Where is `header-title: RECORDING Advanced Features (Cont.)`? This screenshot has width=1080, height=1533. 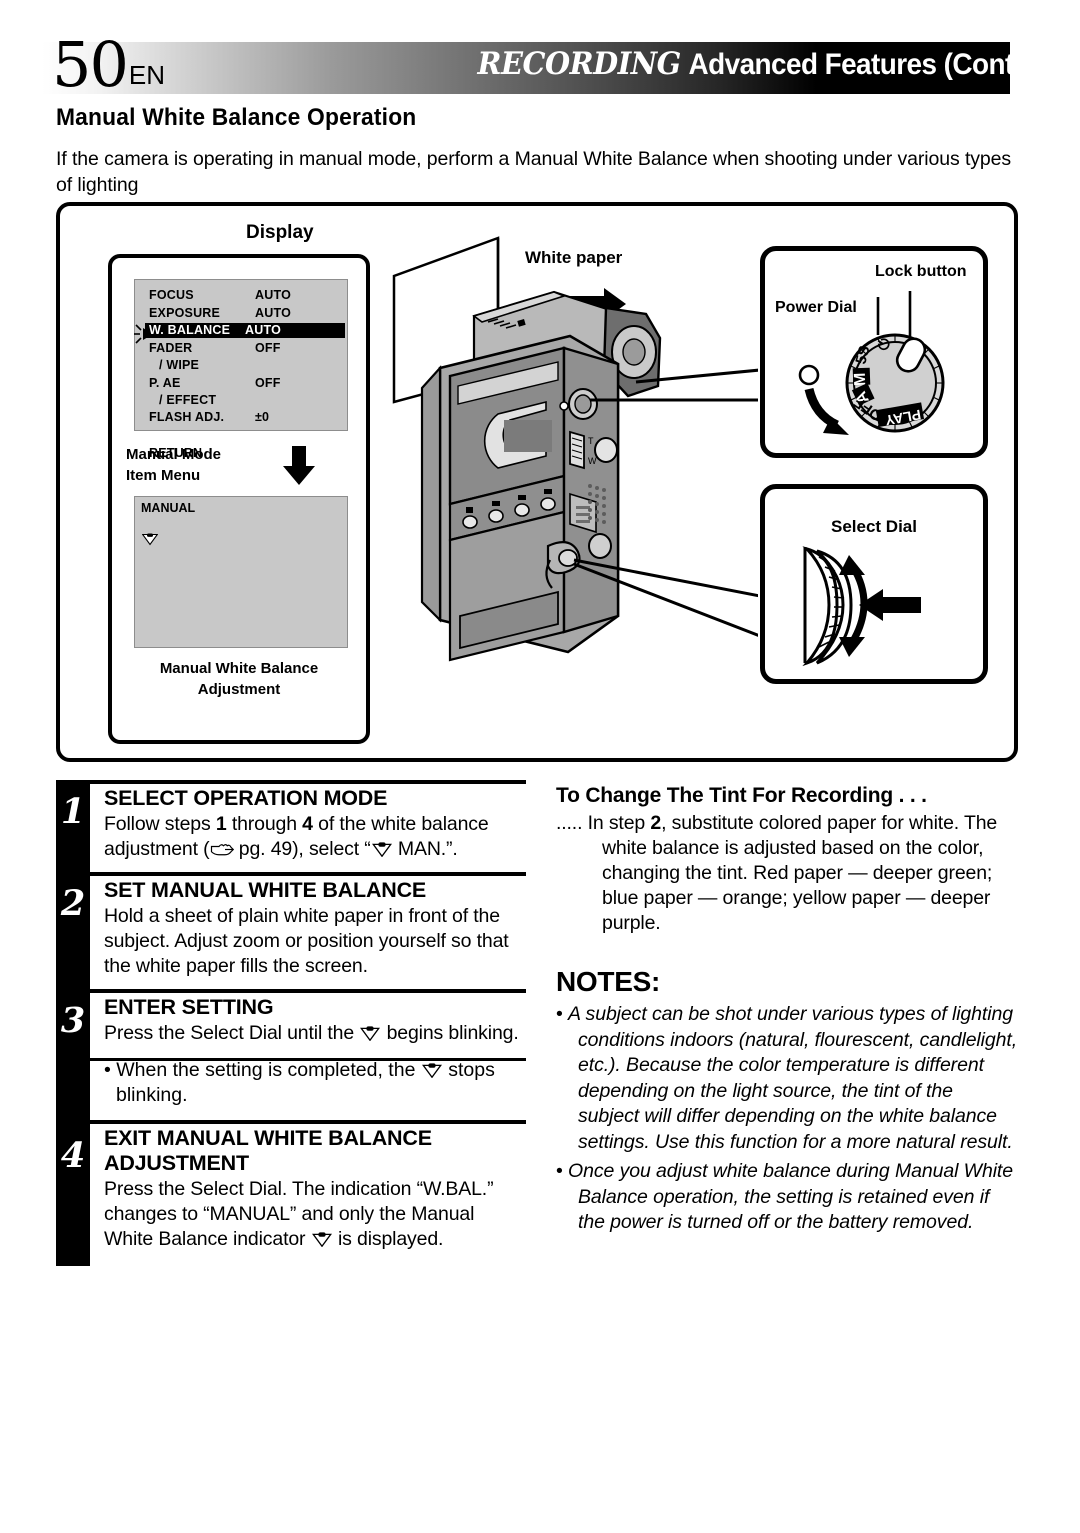 header-title: RECORDING Advanced Features (Cont.) is located at coordinates (754, 64).